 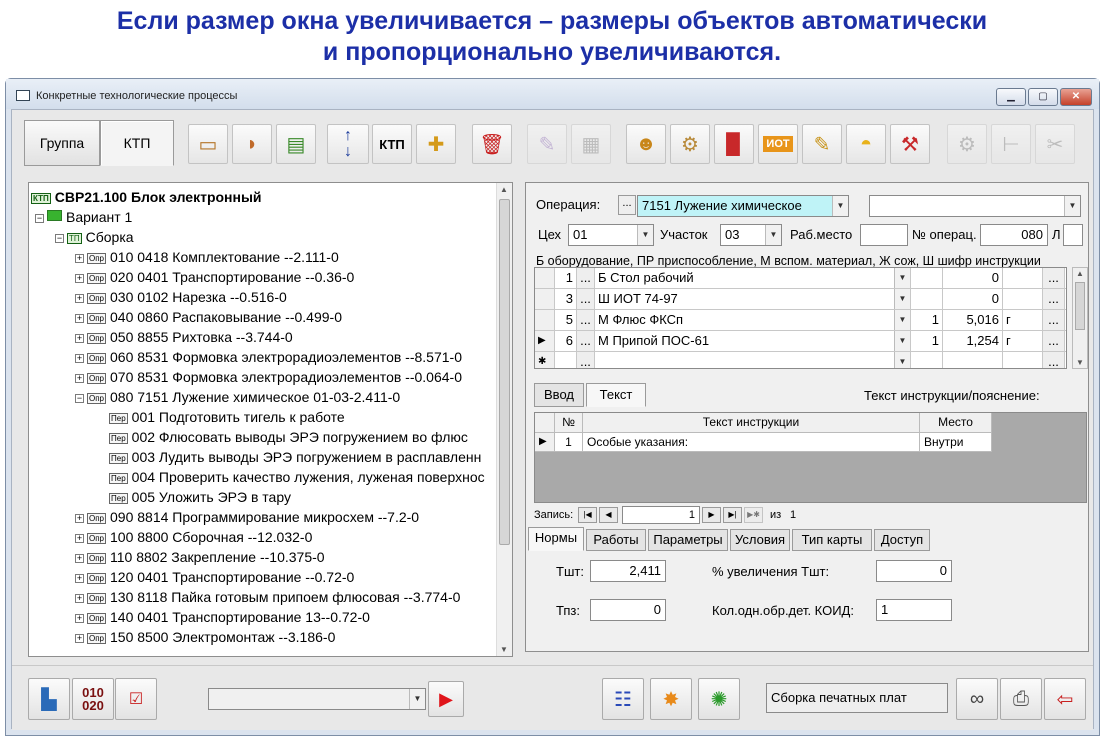 What do you see at coordinates (205, 637) in the screenshot?
I see `tree-operation: + Опр 150 8500 Электромонтаж --3.186-0` at bounding box center [205, 637].